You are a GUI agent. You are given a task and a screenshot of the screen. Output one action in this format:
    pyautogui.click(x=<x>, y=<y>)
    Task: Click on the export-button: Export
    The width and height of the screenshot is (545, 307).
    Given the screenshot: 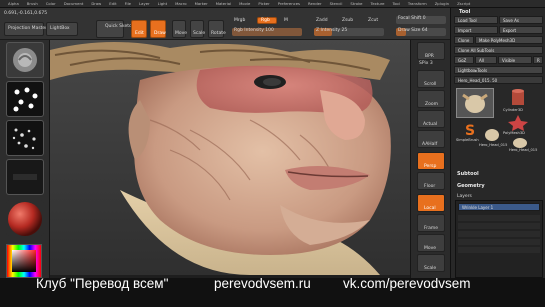 What is the action you would take?
    pyautogui.click(x=521, y=30)
    